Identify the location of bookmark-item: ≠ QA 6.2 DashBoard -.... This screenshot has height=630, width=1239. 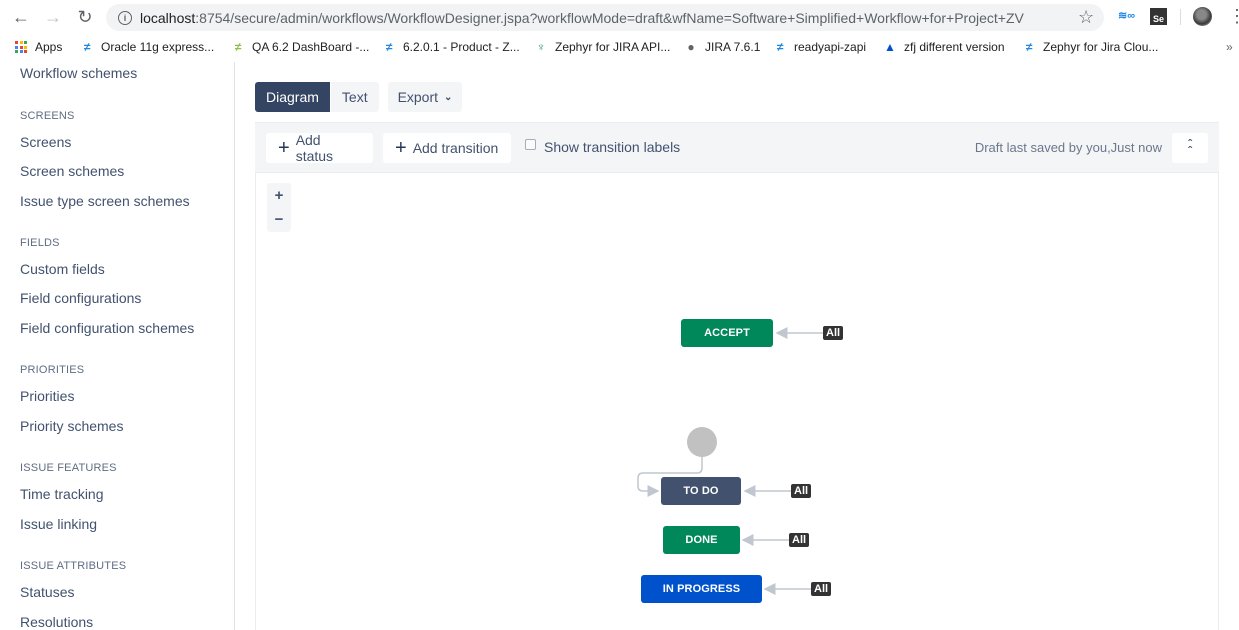
(300, 47).